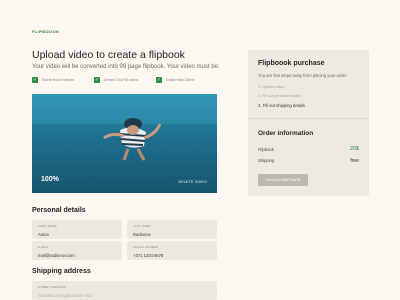 The height and width of the screenshot is (300, 400). Describe the element at coordinates (148, 255) in the screenshot. I see `field-value: +371 1234 5678` at that location.